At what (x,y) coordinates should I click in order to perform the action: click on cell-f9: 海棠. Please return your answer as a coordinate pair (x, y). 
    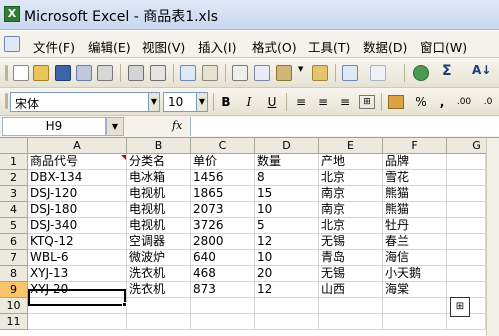
    Looking at the image, I should click on (415, 290).